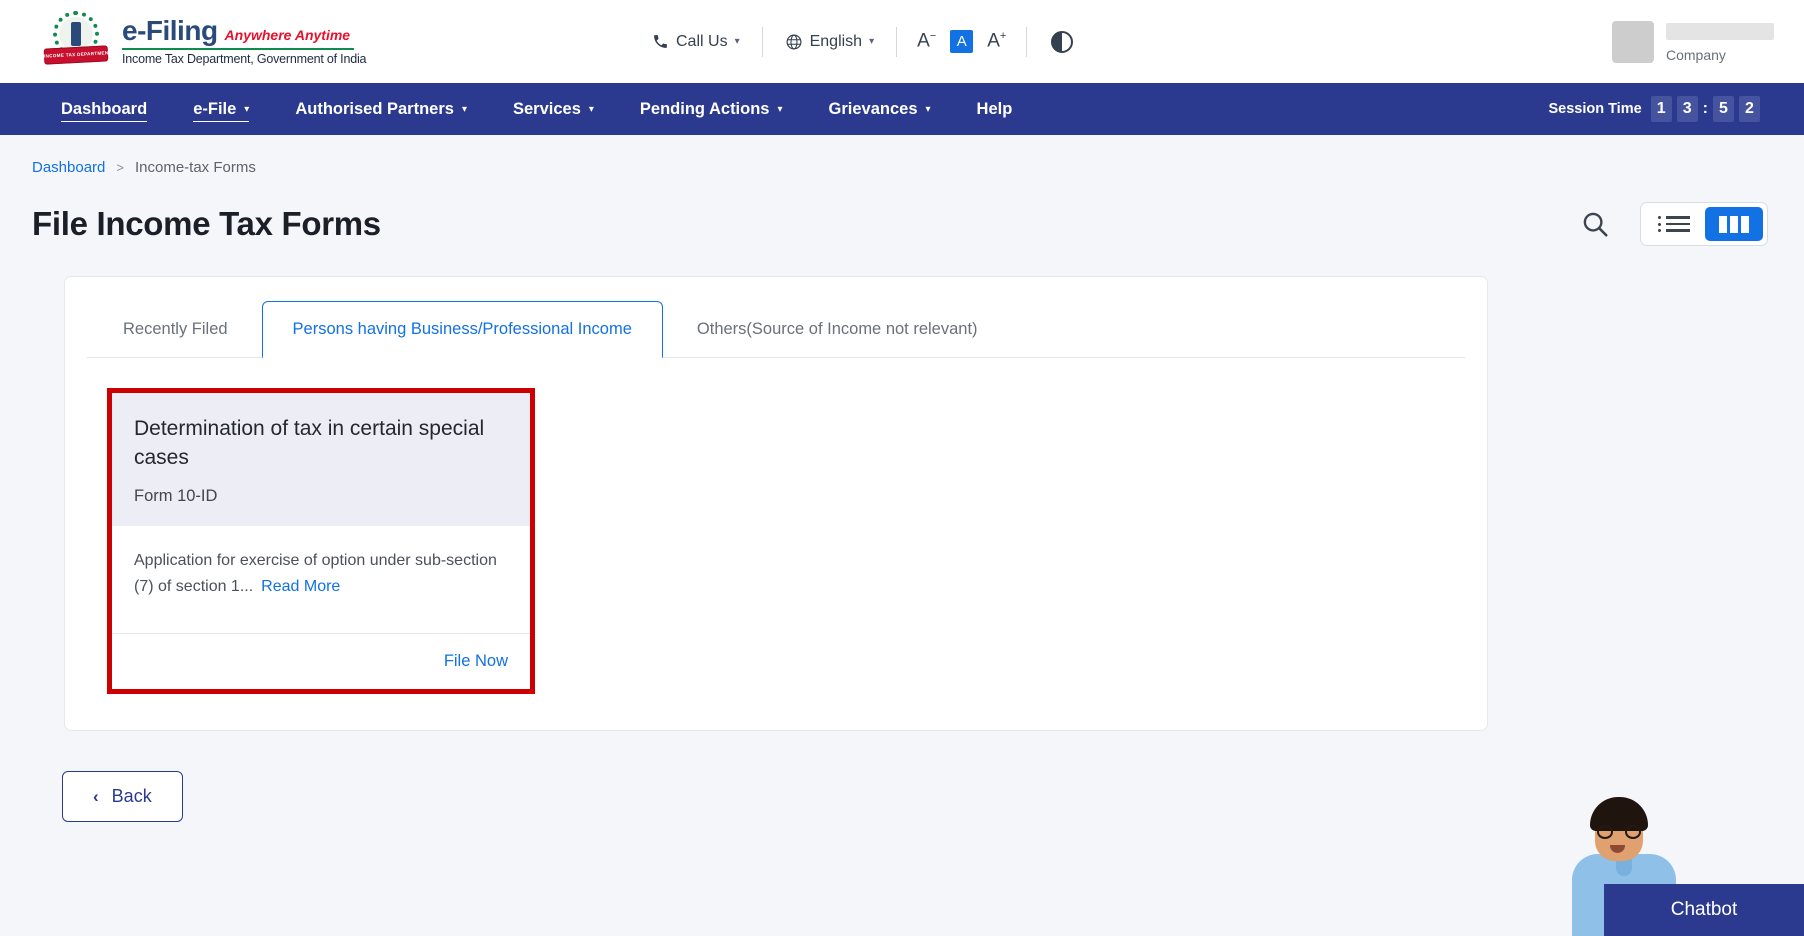 This screenshot has width=1804, height=936. I want to click on view-toggle-group, so click(1704, 224).